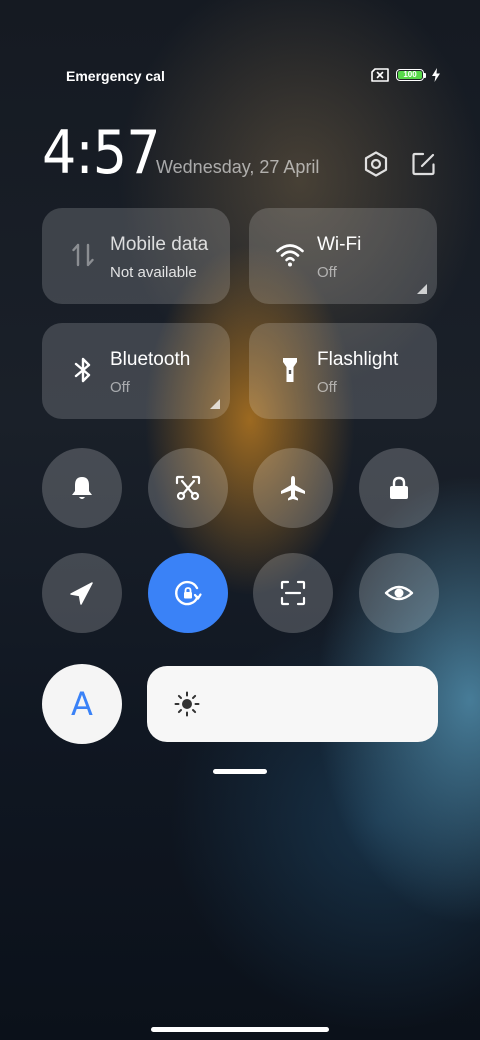  I want to click on edit-icon, so click(424, 164).